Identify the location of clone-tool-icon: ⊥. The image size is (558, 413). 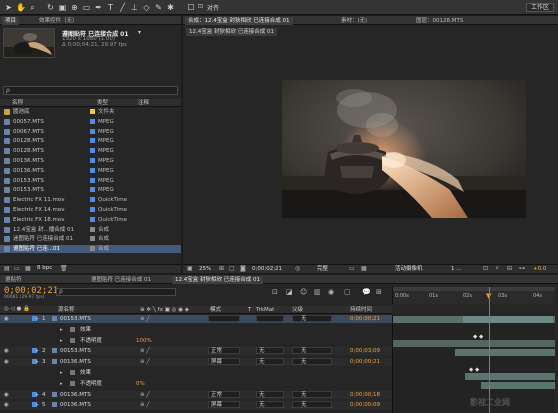
(134, 7).